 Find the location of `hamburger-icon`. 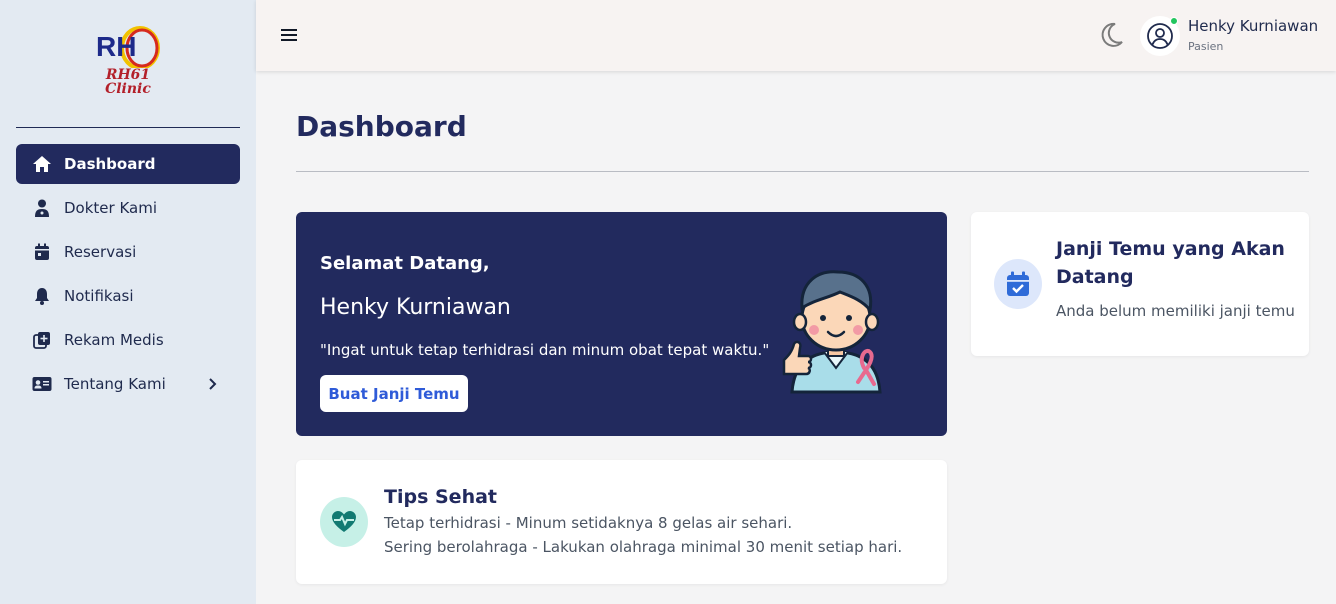

hamburger-icon is located at coordinates (289, 35).